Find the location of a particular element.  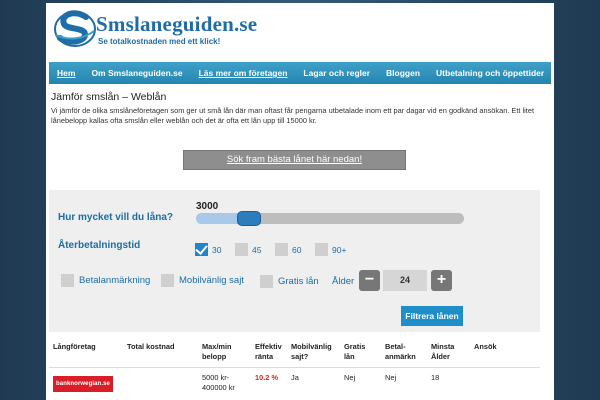

col-mobile: Mobilvänlig sajt? is located at coordinates (311, 351).